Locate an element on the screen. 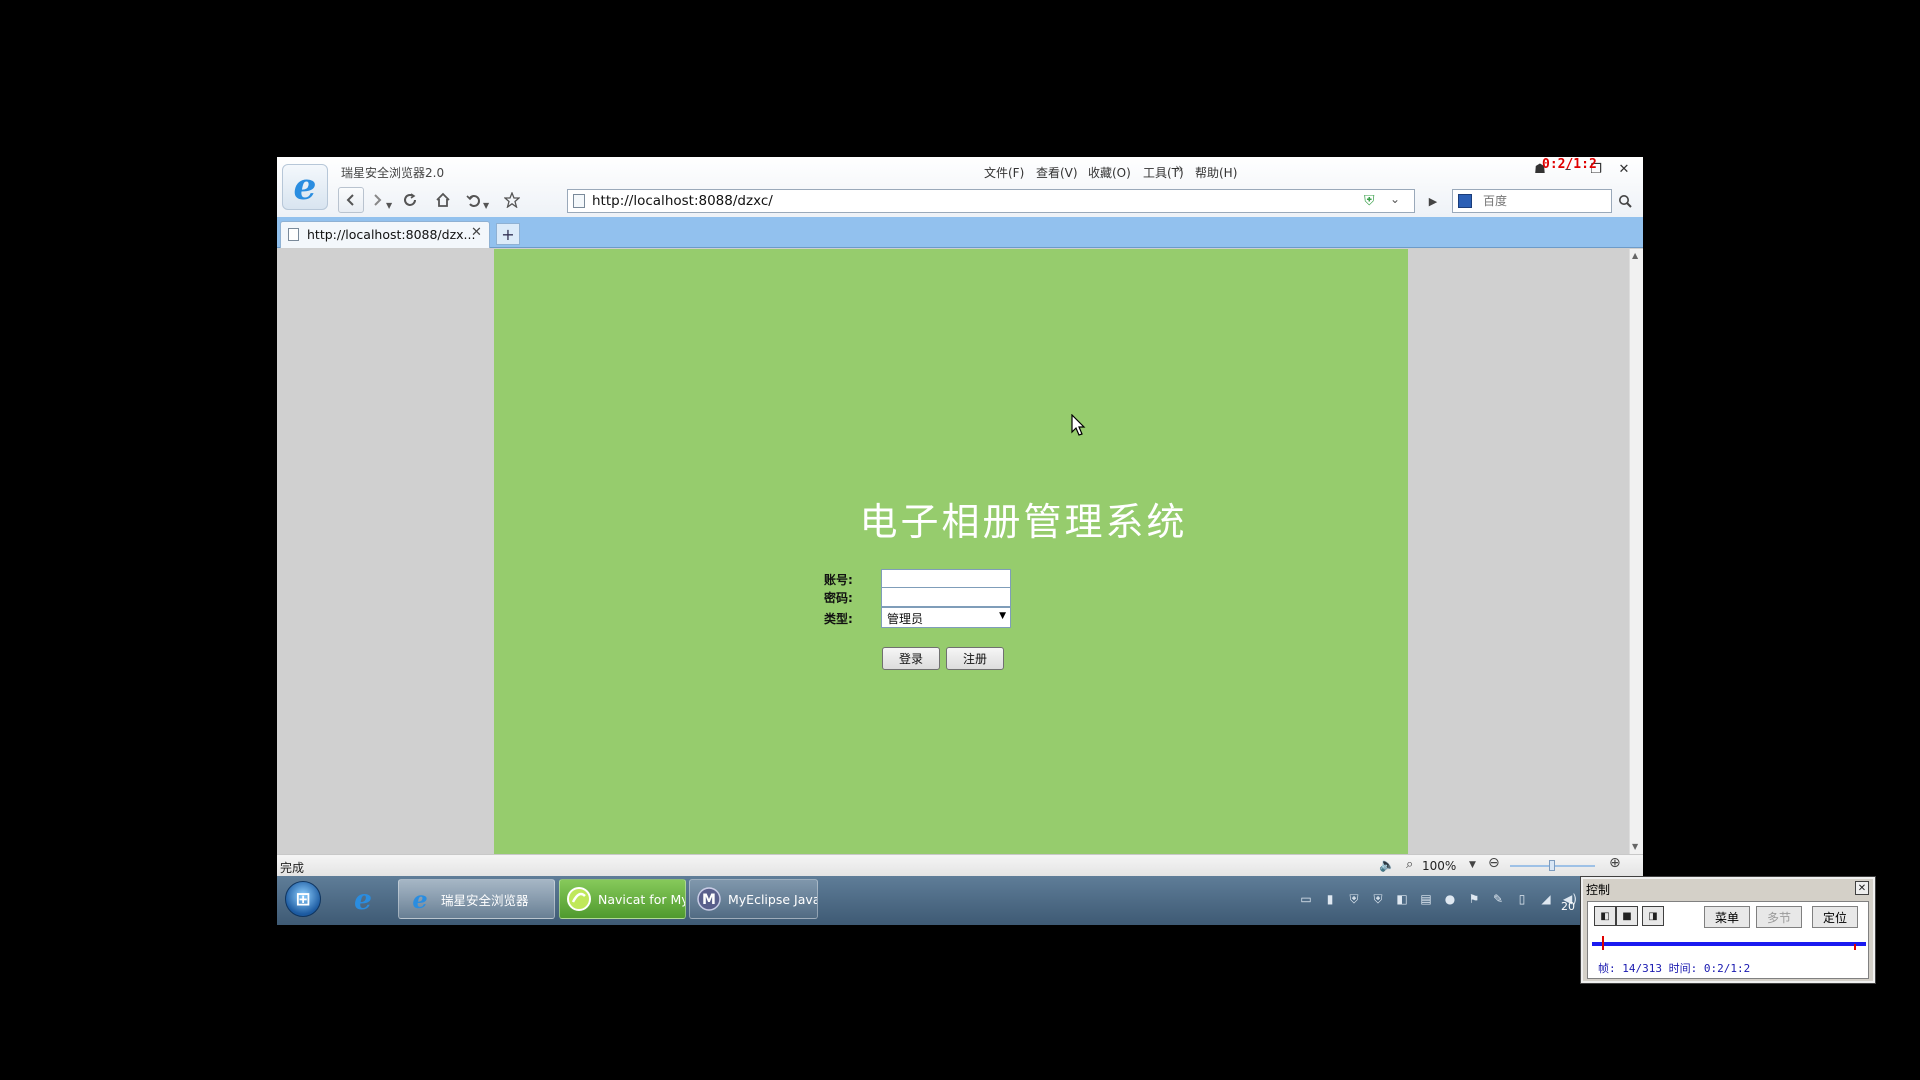 The width and height of the screenshot is (1920, 1080). pen-icon: ✎ is located at coordinates (1498, 899).